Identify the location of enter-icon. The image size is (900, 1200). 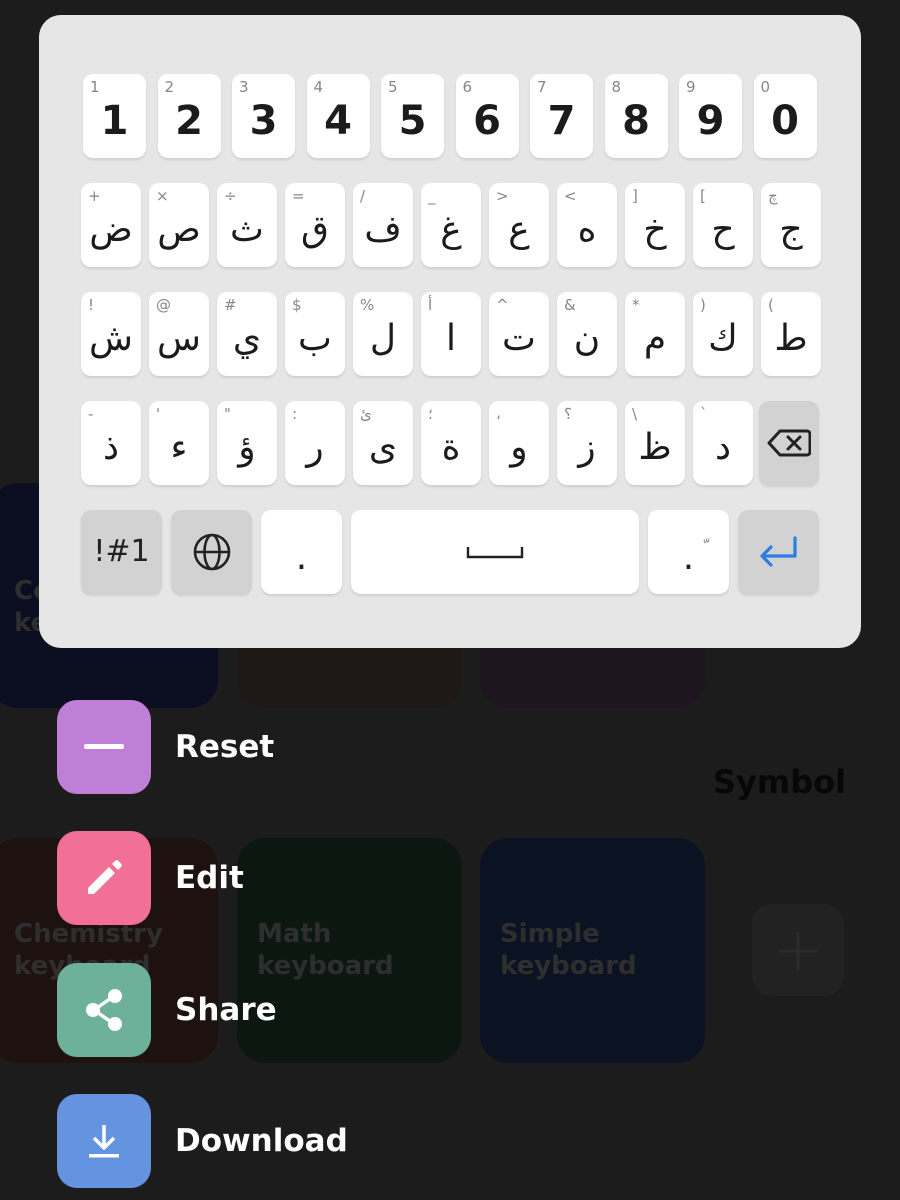
(778, 551).